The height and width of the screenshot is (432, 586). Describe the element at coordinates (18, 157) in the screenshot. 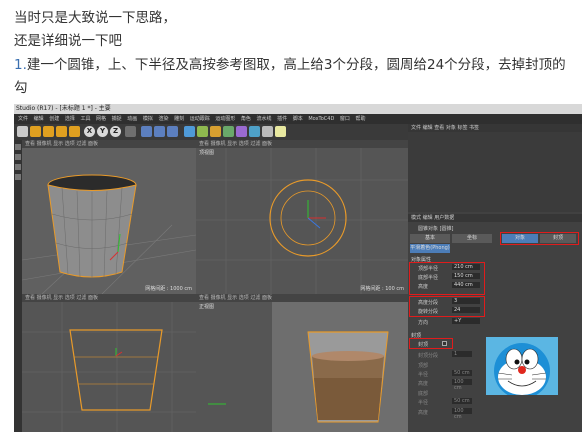

I see `model-mode-icon` at that location.